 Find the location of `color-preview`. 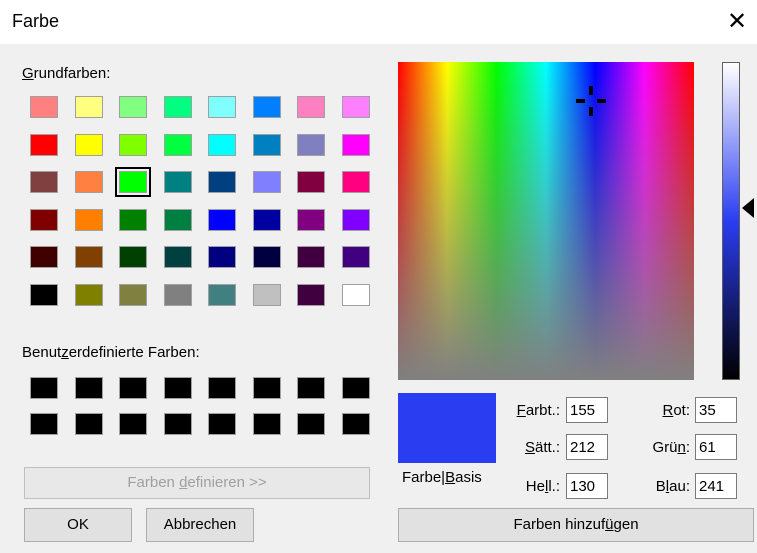

color-preview is located at coordinates (447, 428).